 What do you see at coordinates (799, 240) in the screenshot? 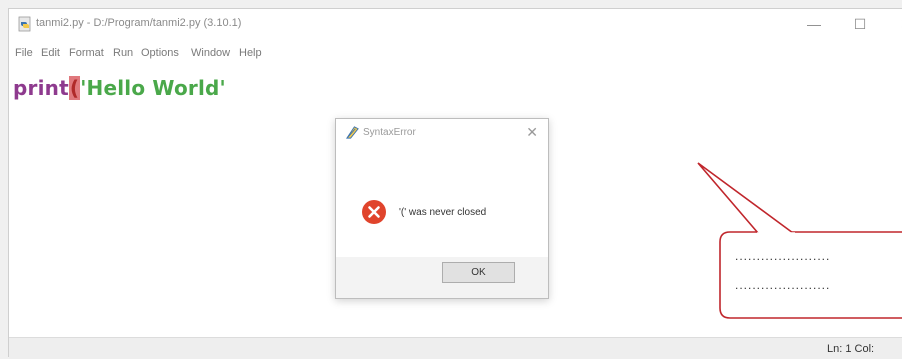
I see `speech-callout` at bounding box center [799, 240].